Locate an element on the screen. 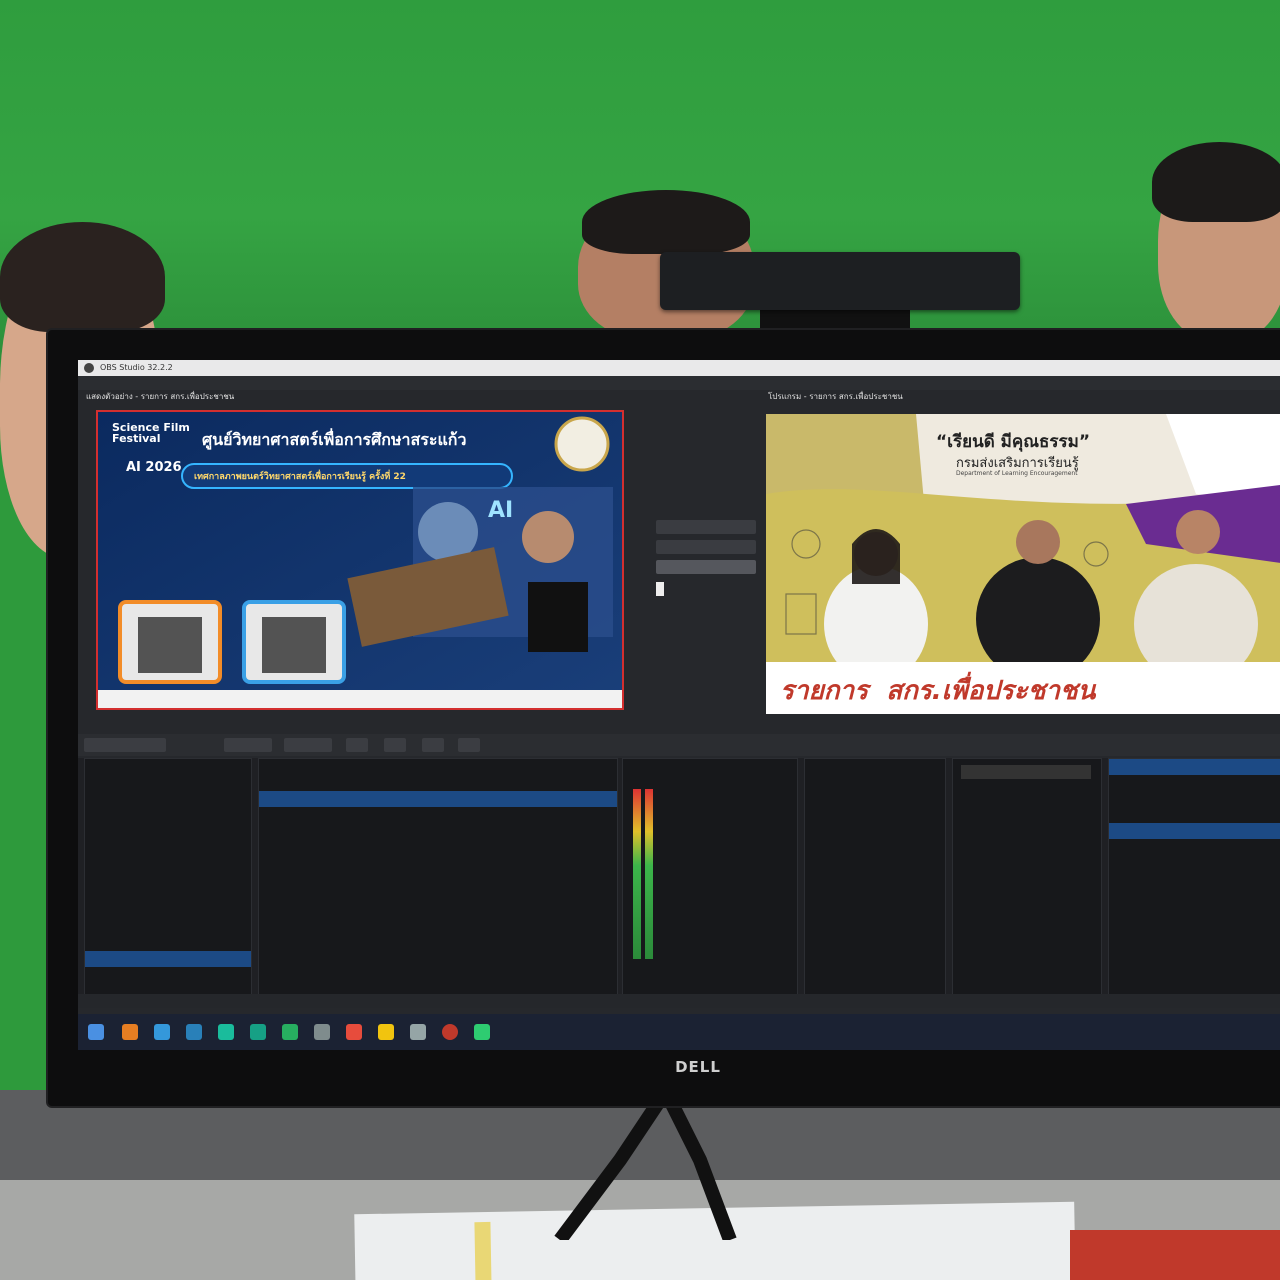 This screenshot has width=1280, height=1280. controls-bar is located at coordinates (679, 745).